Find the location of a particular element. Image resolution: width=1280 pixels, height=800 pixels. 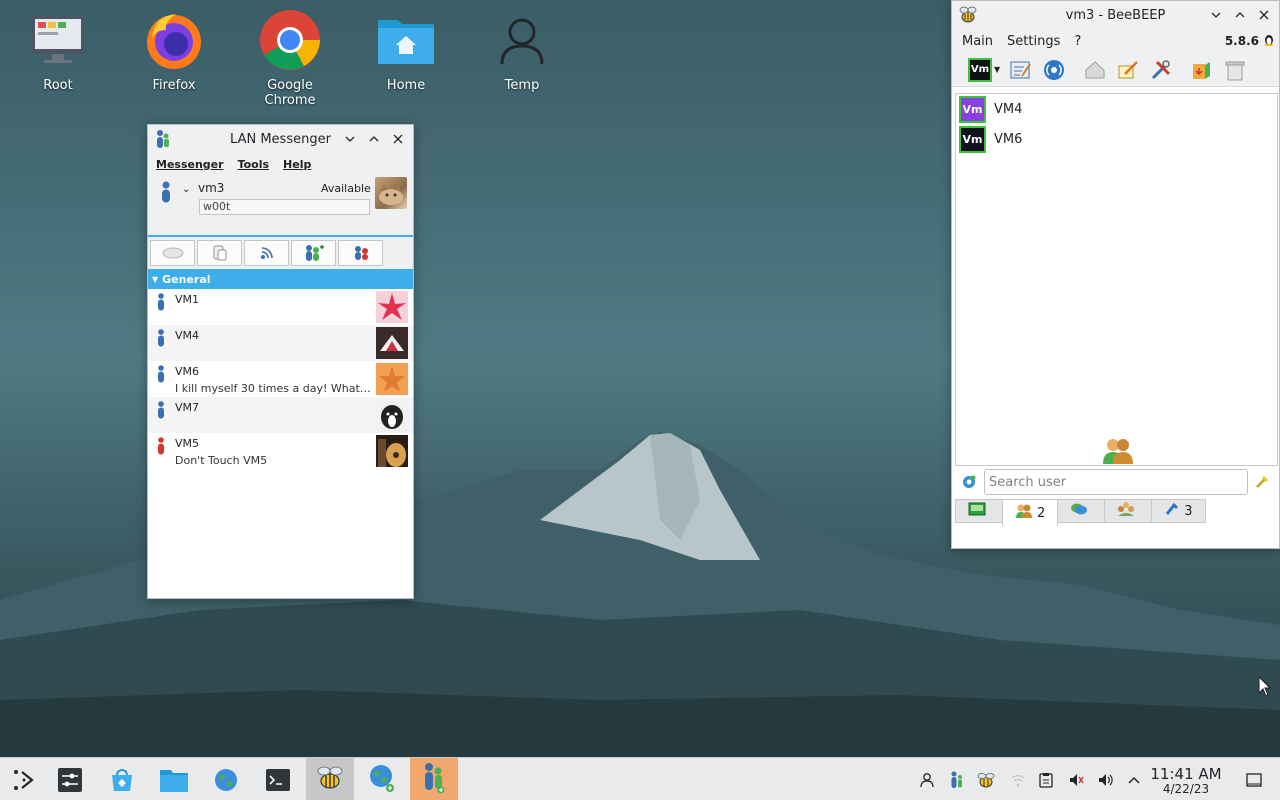

user-name: VM4 is located at coordinates (1008, 109).